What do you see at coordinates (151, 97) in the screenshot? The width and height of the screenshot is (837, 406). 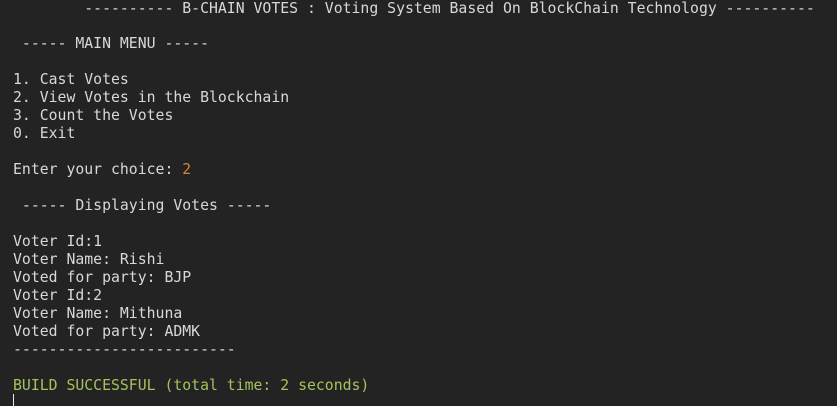 I see `menu-item-view-votes: 2. View Votes in the Blockchain` at bounding box center [151, 97].